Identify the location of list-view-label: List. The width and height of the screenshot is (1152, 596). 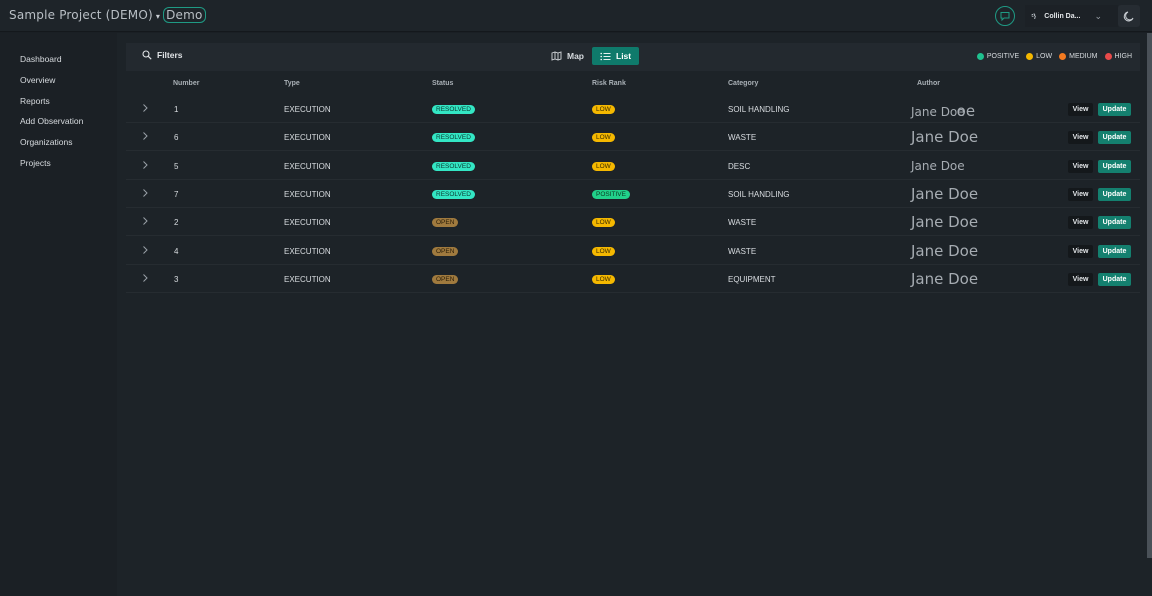
(624, 56).